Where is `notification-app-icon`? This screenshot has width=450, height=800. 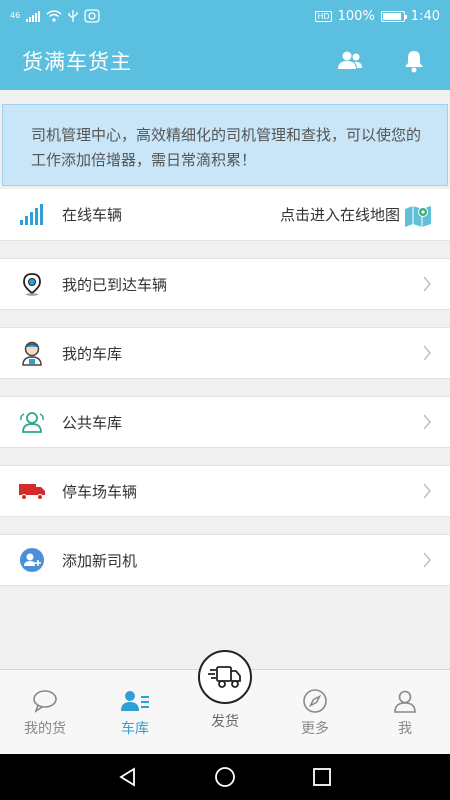 notification-app-icon is located at coordinates (92, 16).